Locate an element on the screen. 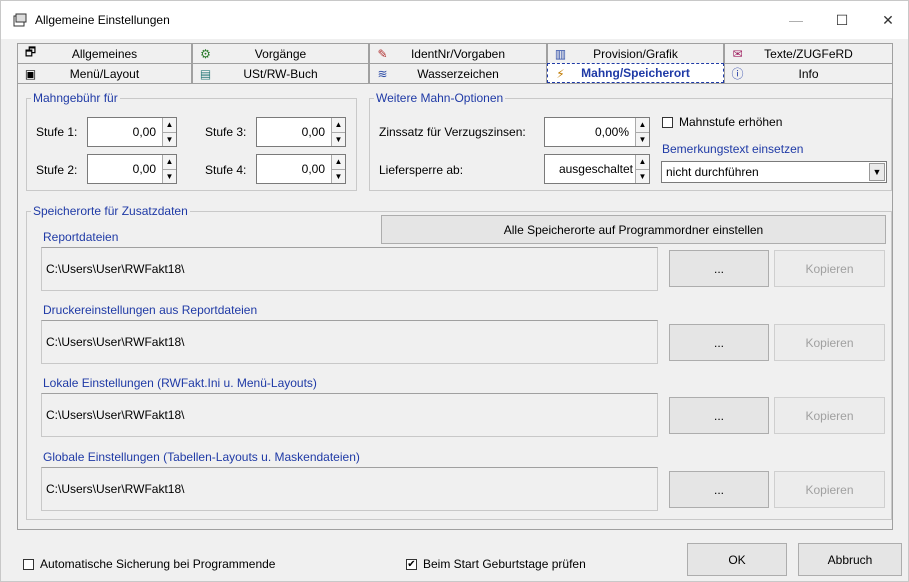 The height and width of the screenshot is (582, 909). speicherorte-legend: Speicherorte für Zusatzdaten is located at coordinates (110, 211).